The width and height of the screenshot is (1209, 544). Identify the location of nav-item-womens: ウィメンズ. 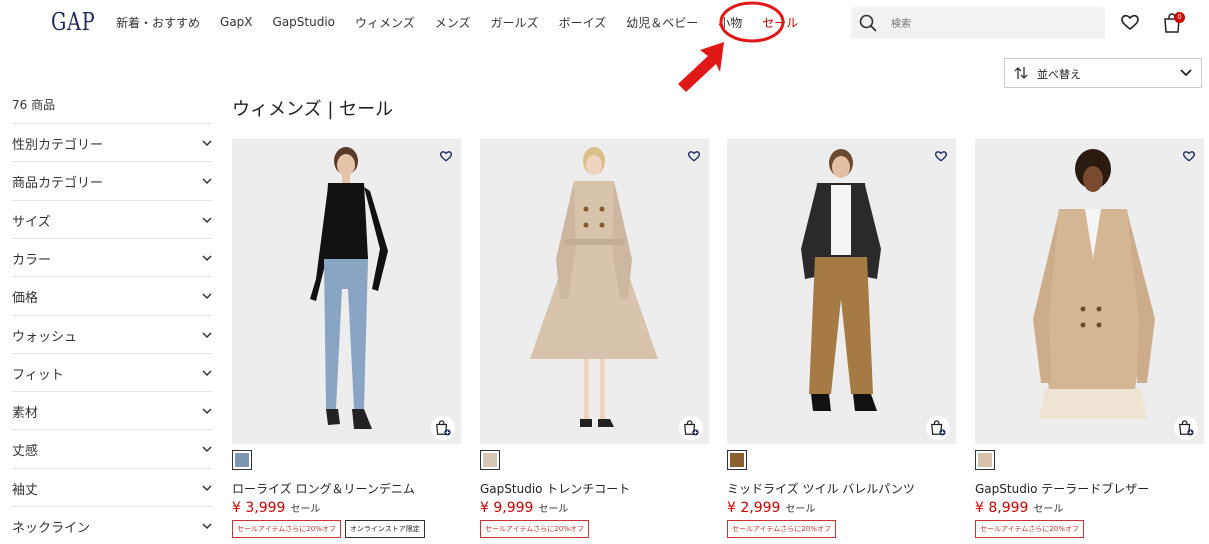
(385, 22).